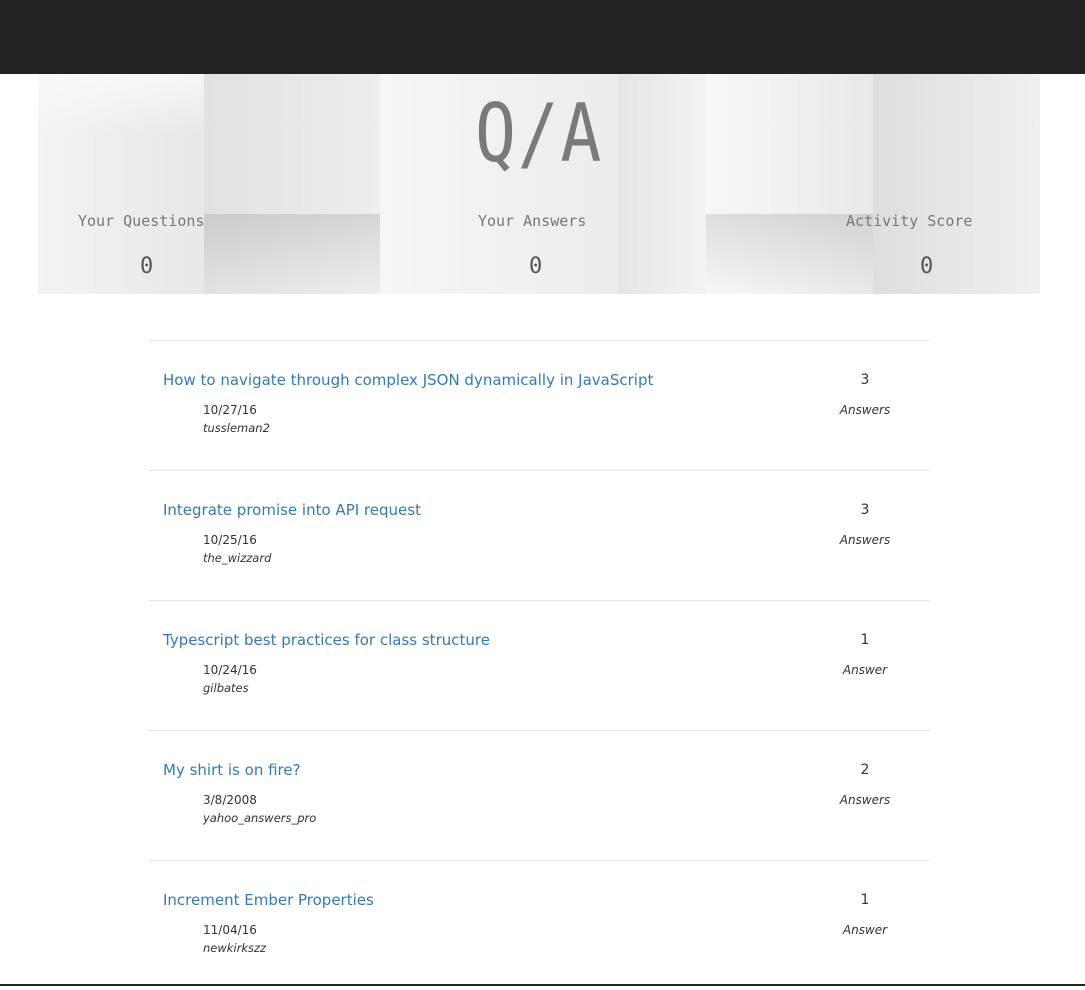 This screenshot has width=1085, height=990. What do you see at coordinates (230, 410) in the screenshot?
I see `question-date: 10/27/16` at bounding box center [230, 410].